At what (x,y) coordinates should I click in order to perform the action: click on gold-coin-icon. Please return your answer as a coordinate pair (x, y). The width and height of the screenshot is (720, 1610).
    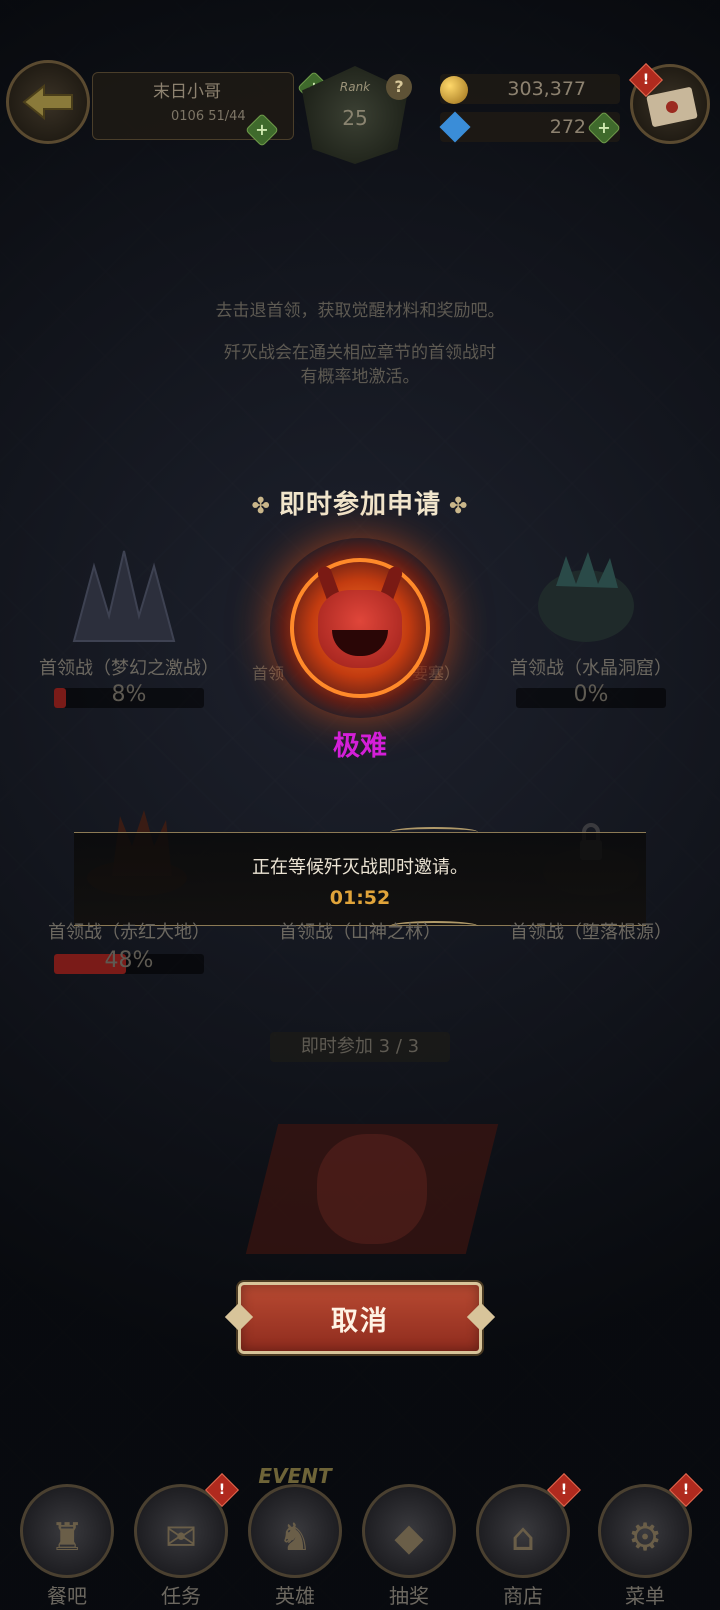
    Looking at the image, I should click on (454, 90).